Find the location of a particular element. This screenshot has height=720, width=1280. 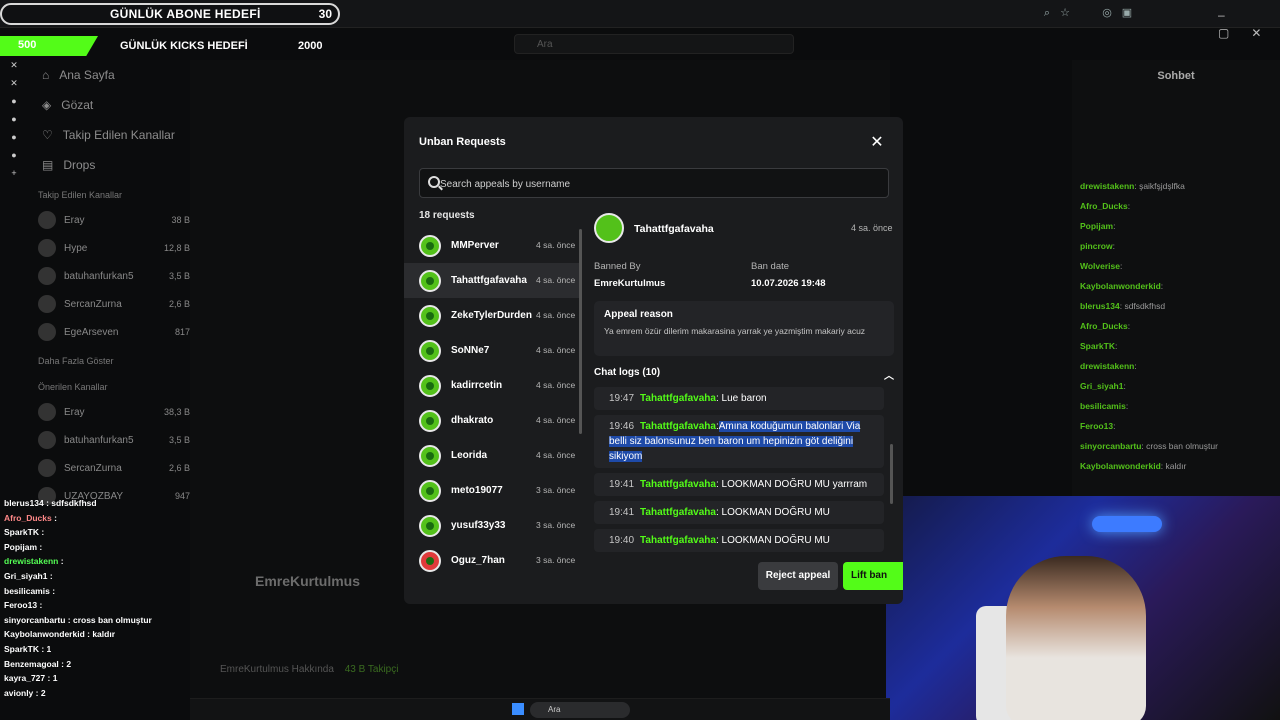

about-section: EmreKurtulmus Hakkında 43 B Takipçi is located at coordinates (309, 669).